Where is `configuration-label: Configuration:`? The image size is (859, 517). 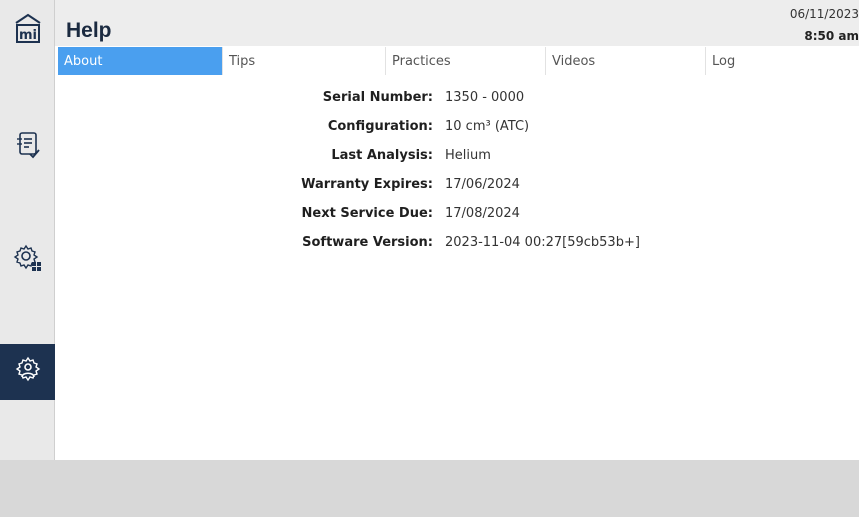 configuration-label: Configuration: is located at coordinates (380, 126).